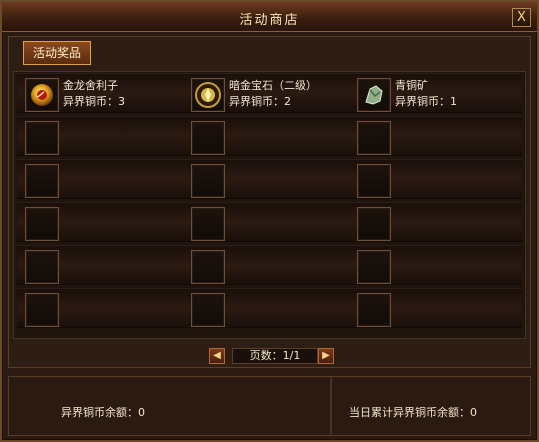 The height and width of the screenshot is (442, 539). Describe the element at coordinates (411, 85) in the screenshot. I see `item-name: 青铜矿` at that location.